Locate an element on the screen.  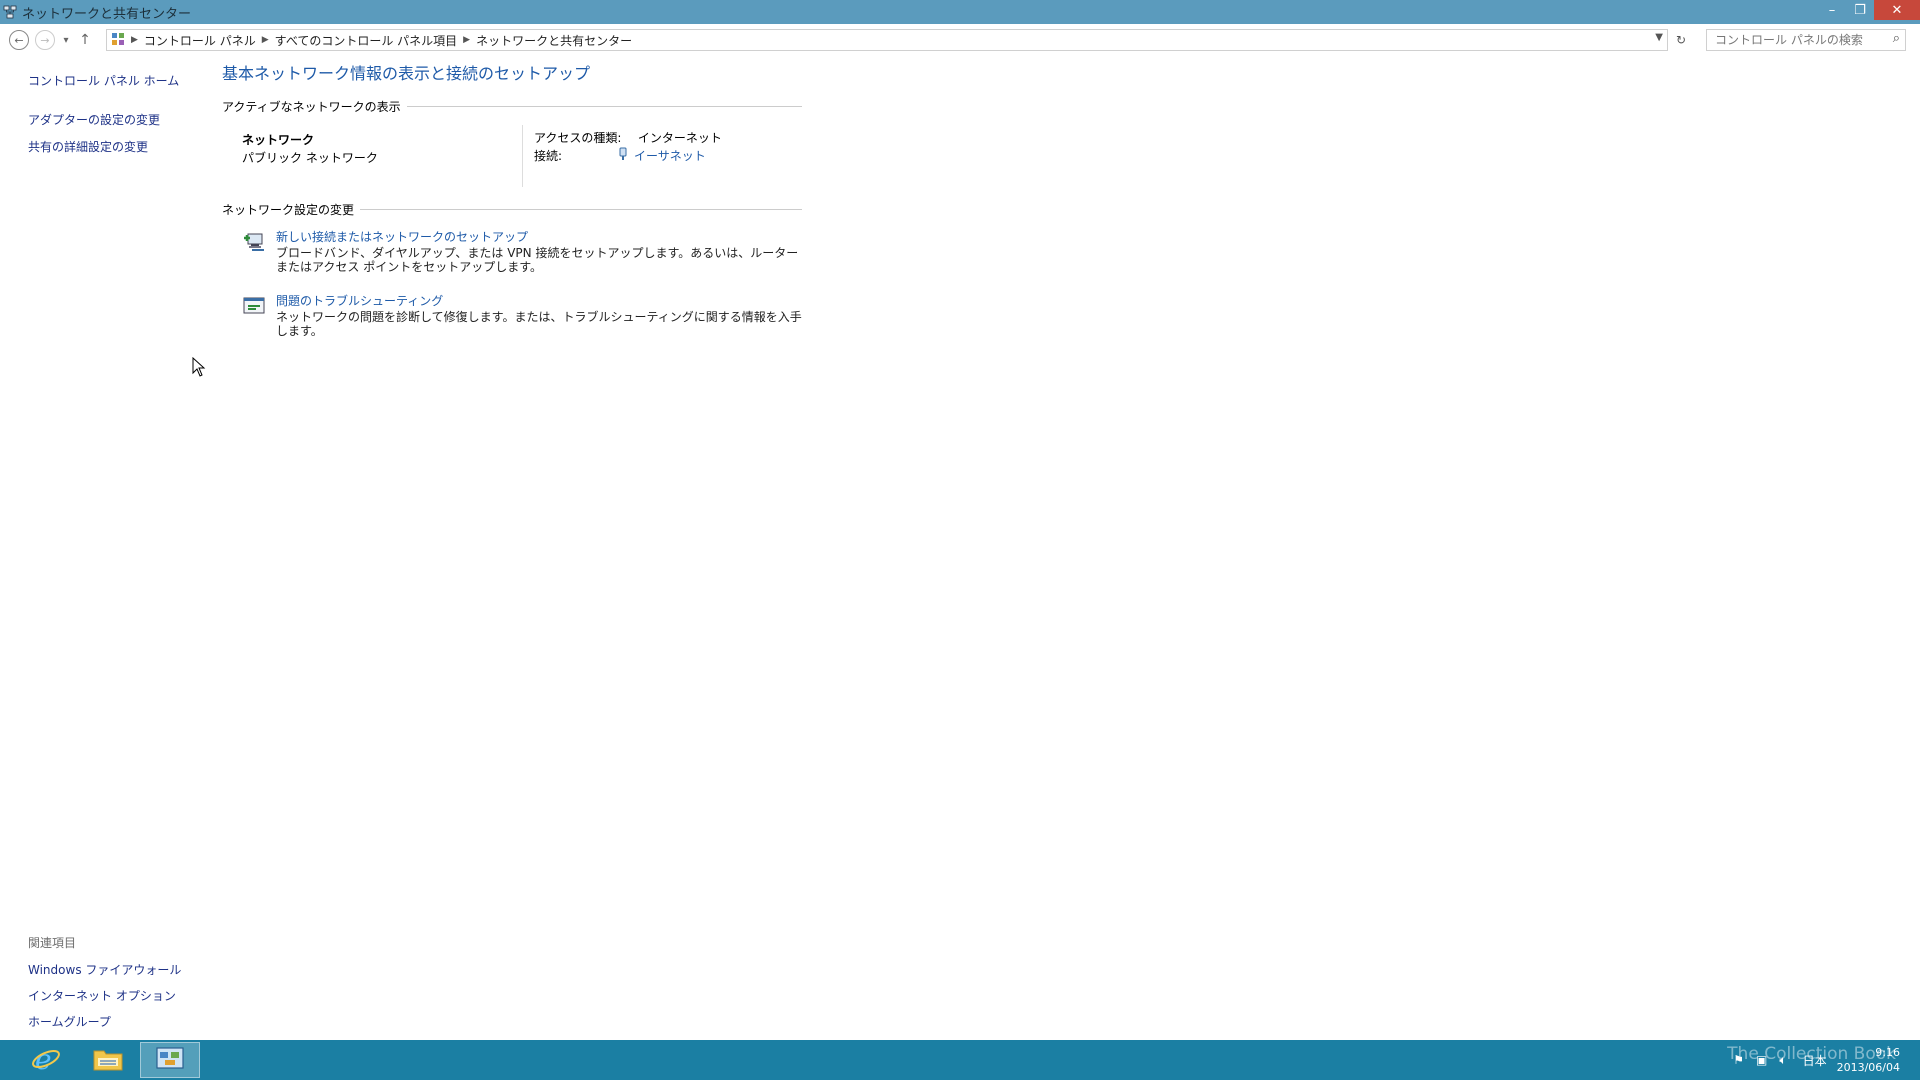
flag-icon: ⚑ is located at coordinates (1738, 1060).